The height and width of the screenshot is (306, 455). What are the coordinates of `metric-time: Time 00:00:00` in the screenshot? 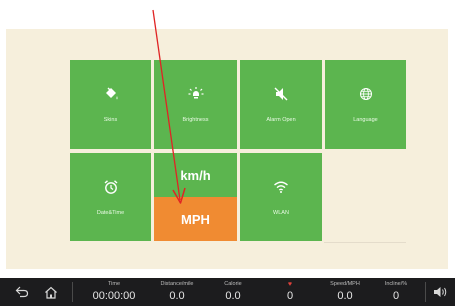 It's located at (114, 292).